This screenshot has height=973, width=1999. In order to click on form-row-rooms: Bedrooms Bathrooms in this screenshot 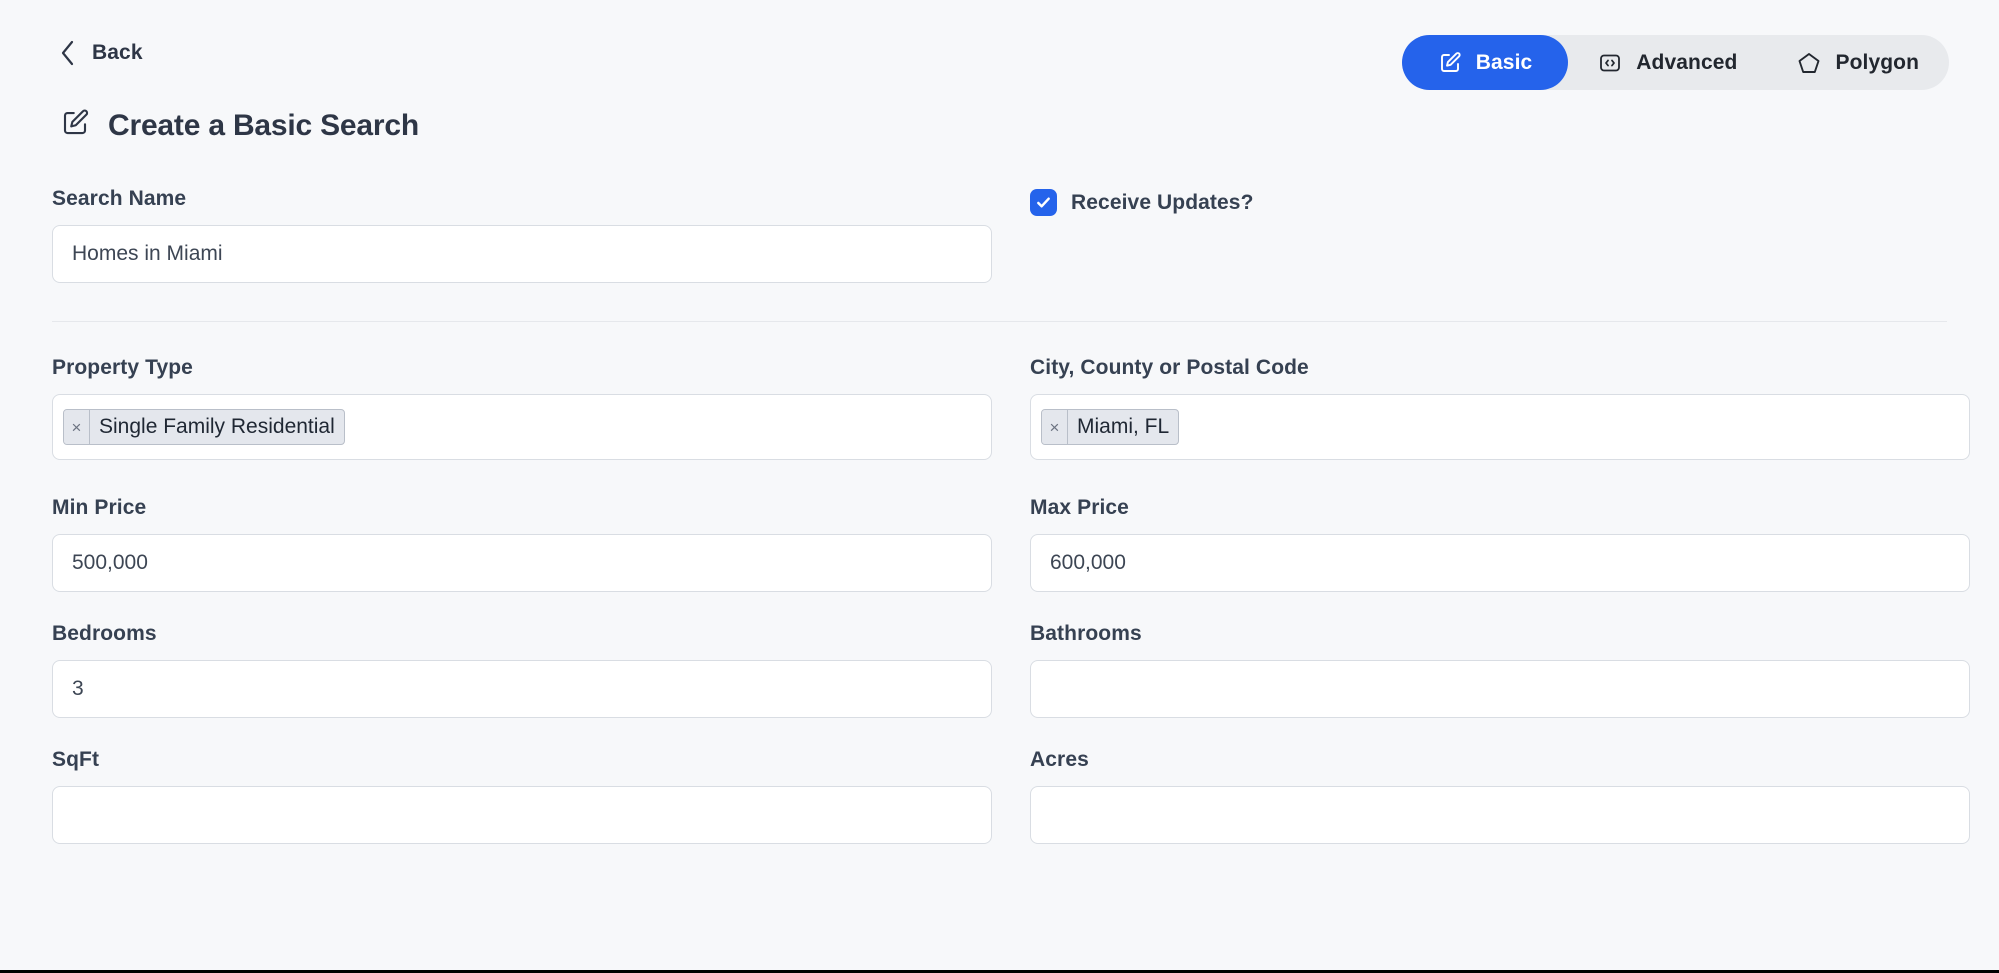, I will do `click(1011, 670)`.